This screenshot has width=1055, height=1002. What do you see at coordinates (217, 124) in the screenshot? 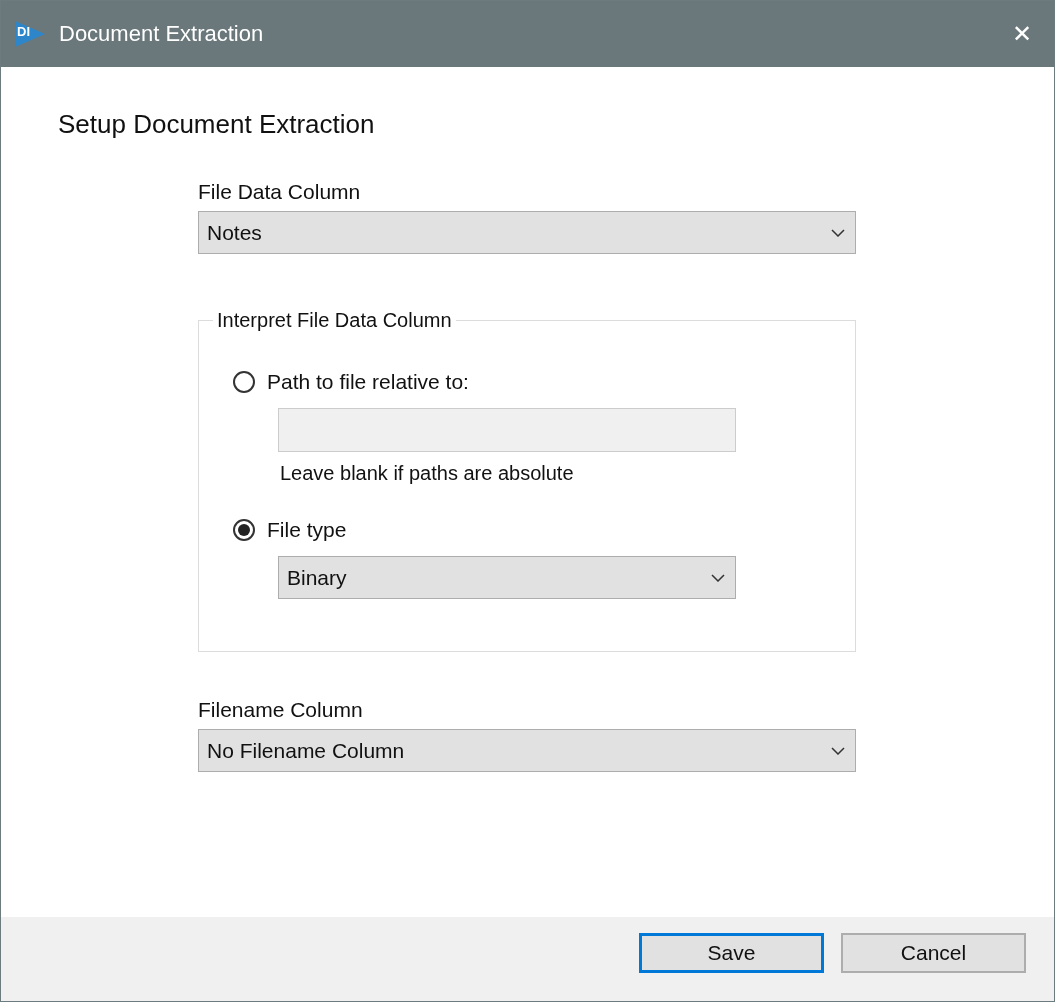
I see `dialog-heading: Setup Document Extraction` at bounding box center [217, 124].